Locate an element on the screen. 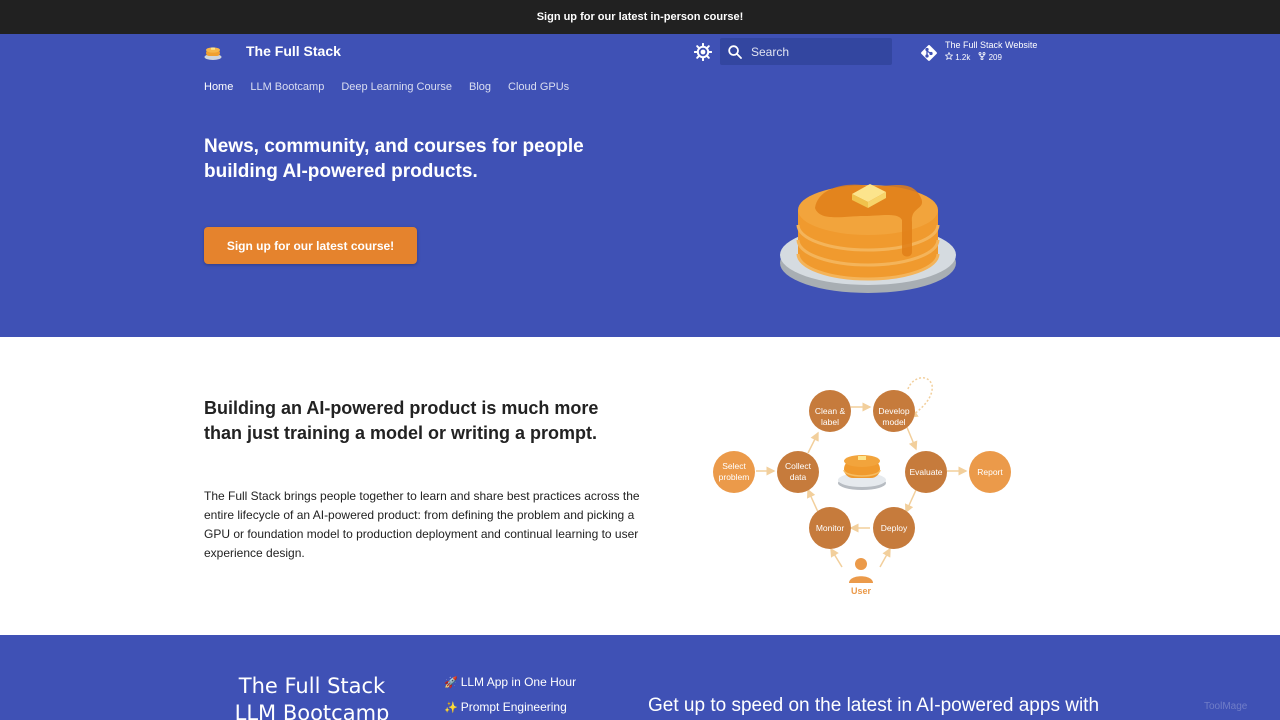  list-item: ✨ Prompt Engineering is located at coordinates (510, 707).